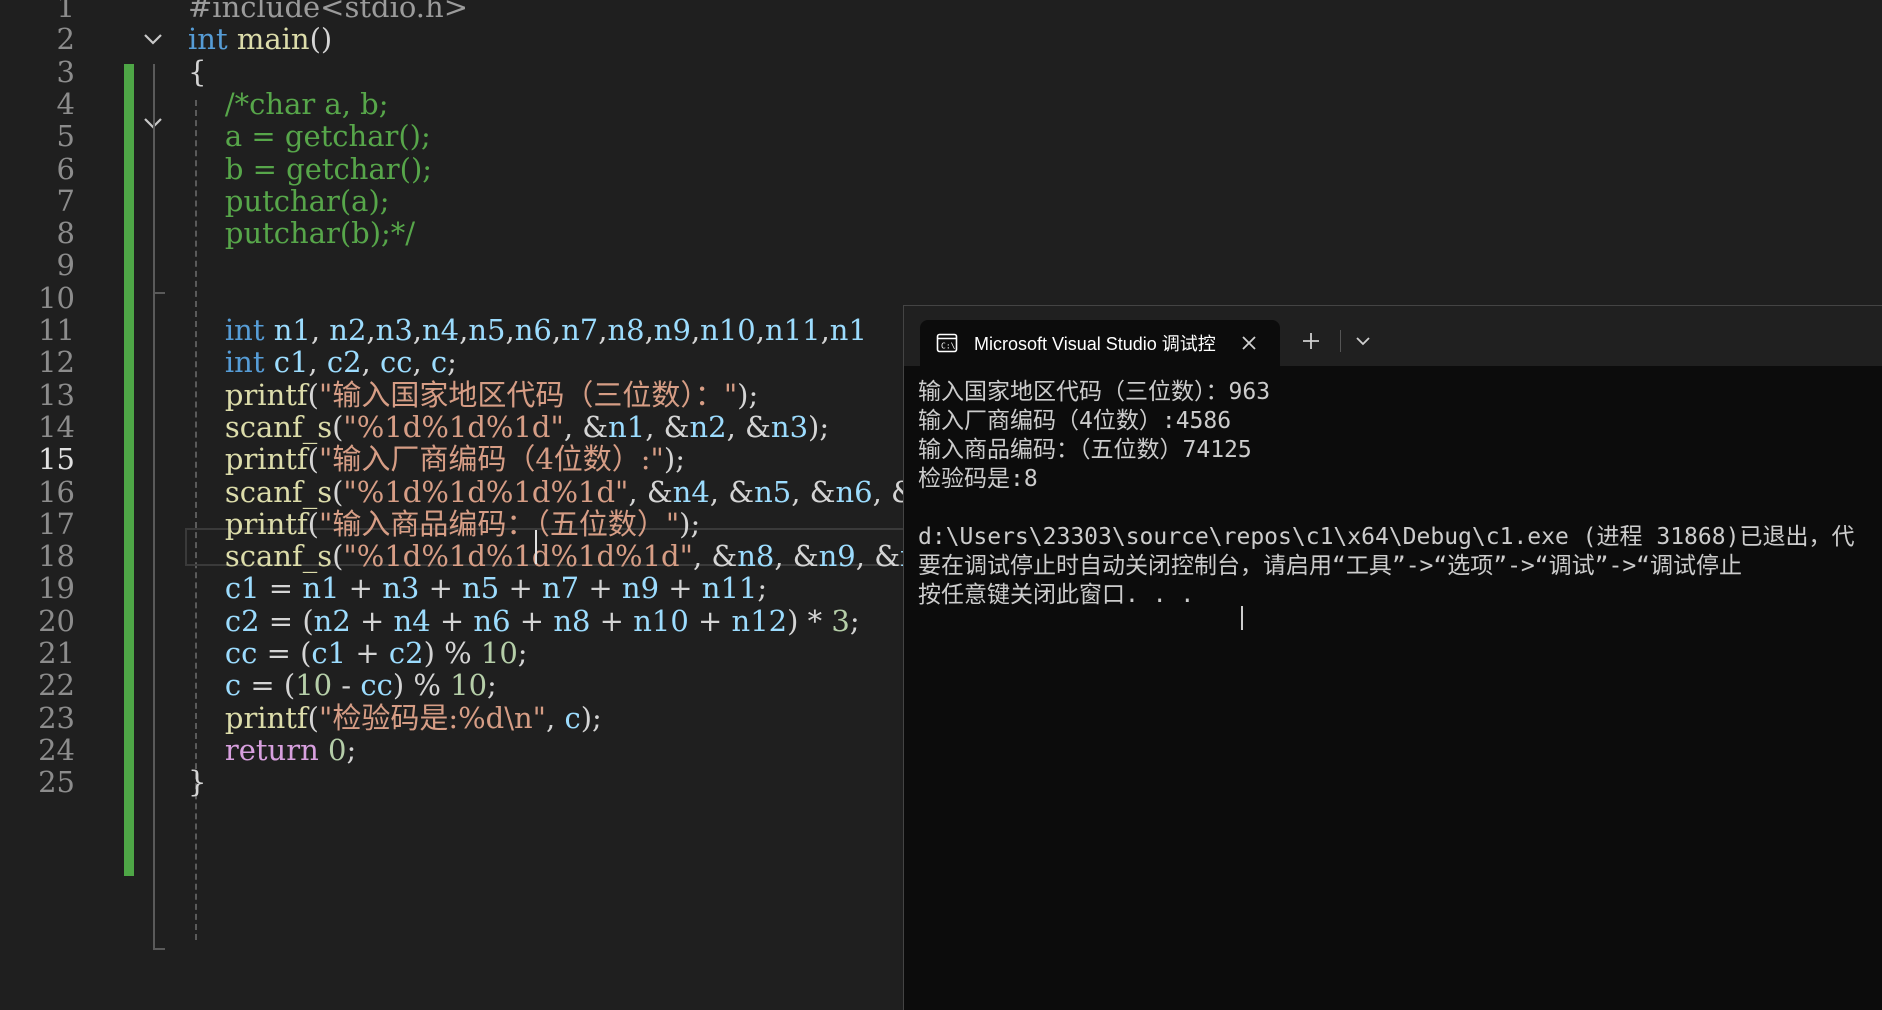  What do you see at coordinates (947, 343) in the screenshot?
I see `console-app-icon: C:\` at bounding box center [947, 343].